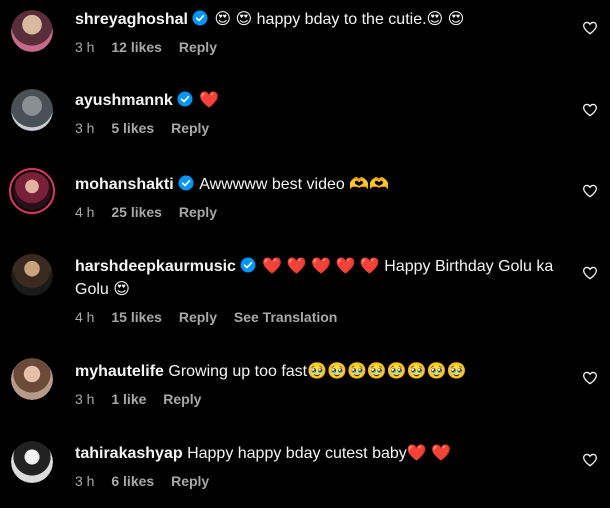  What do you see at coordinates (317, 371) in the screenshot?
I see `comment-text: Growing up too fast🥹🥹🥹🥹🥹🥹🥹🥹` at bounding box center [317, 371].